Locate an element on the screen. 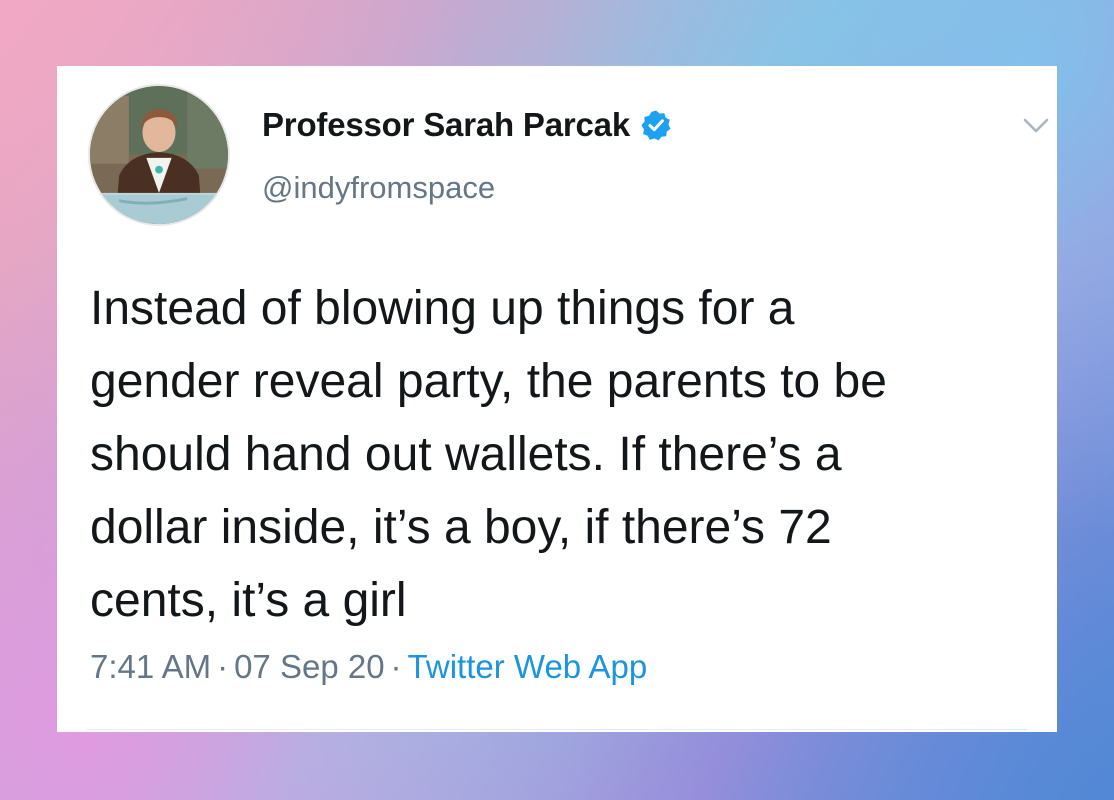 Image resolution: width=1114 pixels, height=800 pixels. tweet-text-line: dollar inside, it’s a boy, if there’s 72 is located at coordinates (461, 527).